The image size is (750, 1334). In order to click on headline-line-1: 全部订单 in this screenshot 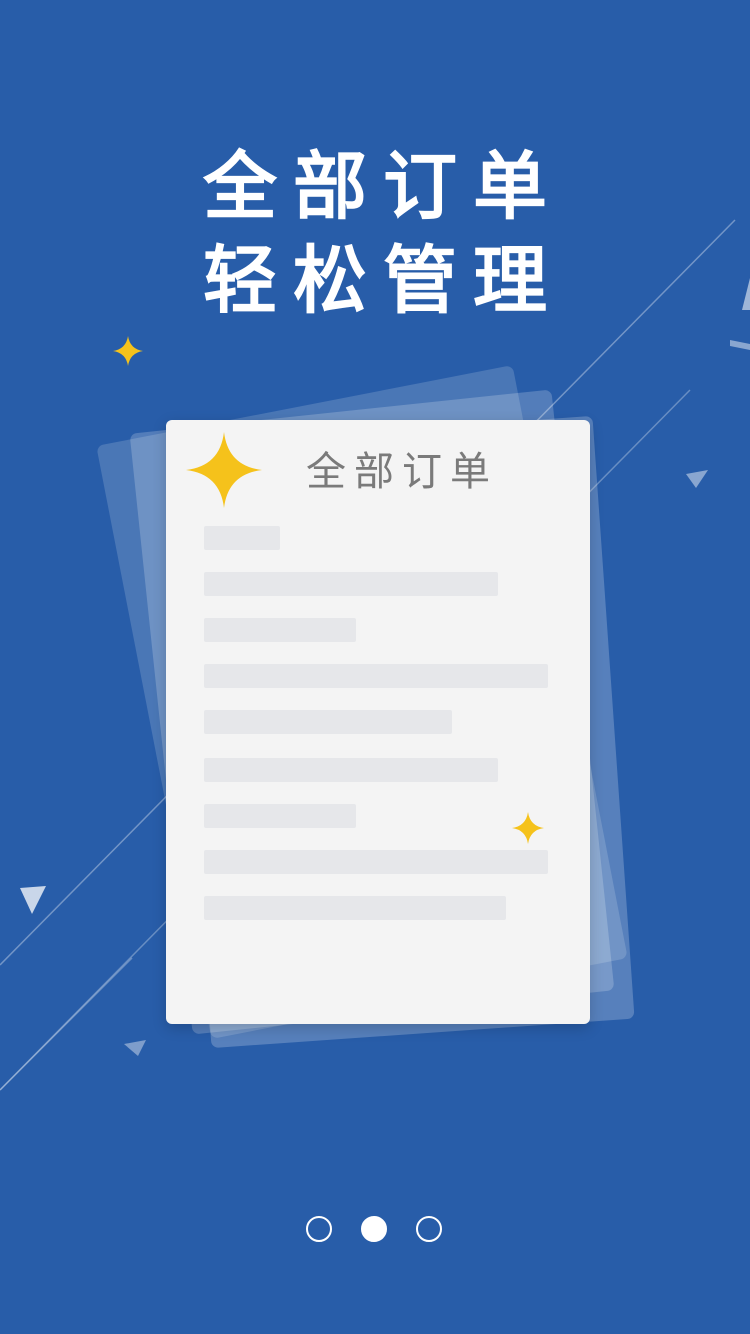, I will do `click(383, 187)`.